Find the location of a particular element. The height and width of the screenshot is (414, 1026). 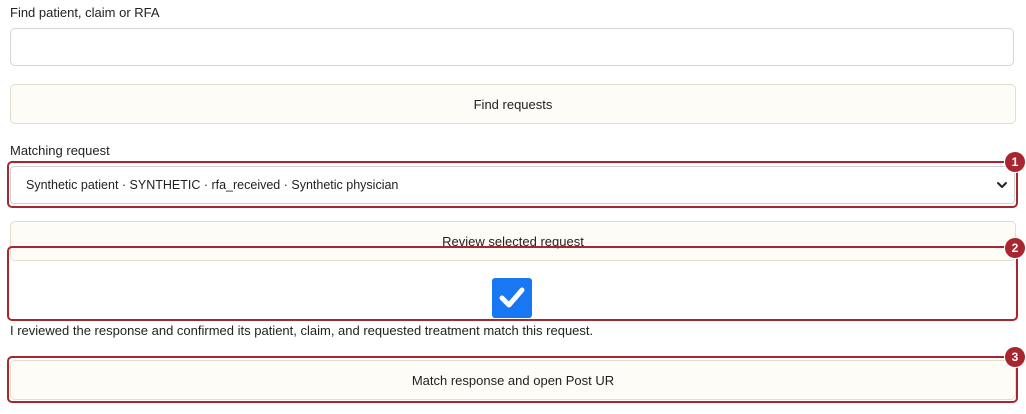

annotation-badge-1: 1 is located at coordinates (1015, 162).